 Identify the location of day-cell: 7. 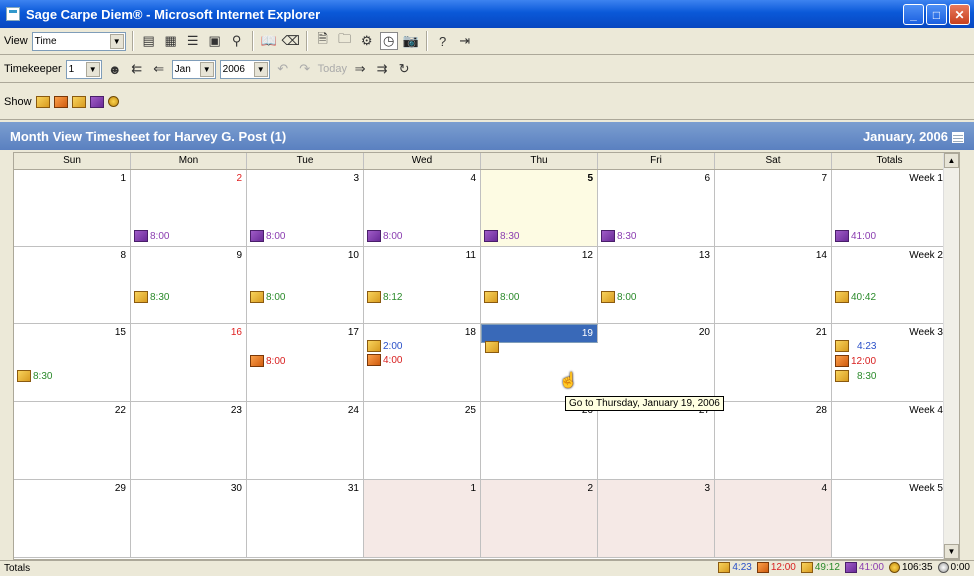
(773, 208).